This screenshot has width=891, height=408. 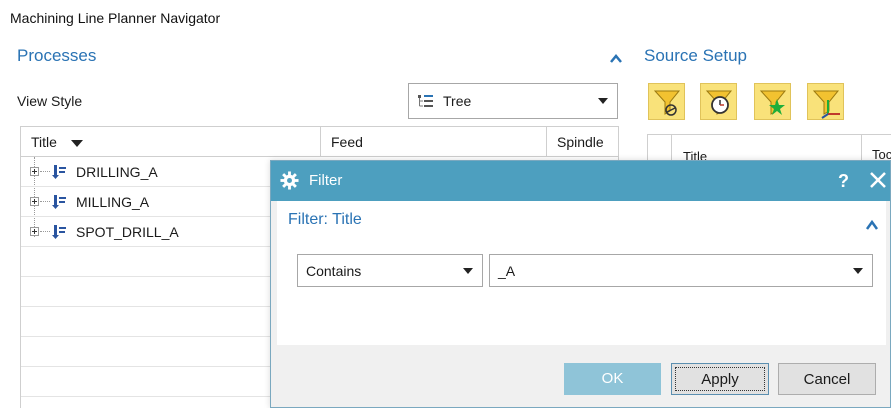 I want to click on filter-star-icon, so click(x=773, y=102).